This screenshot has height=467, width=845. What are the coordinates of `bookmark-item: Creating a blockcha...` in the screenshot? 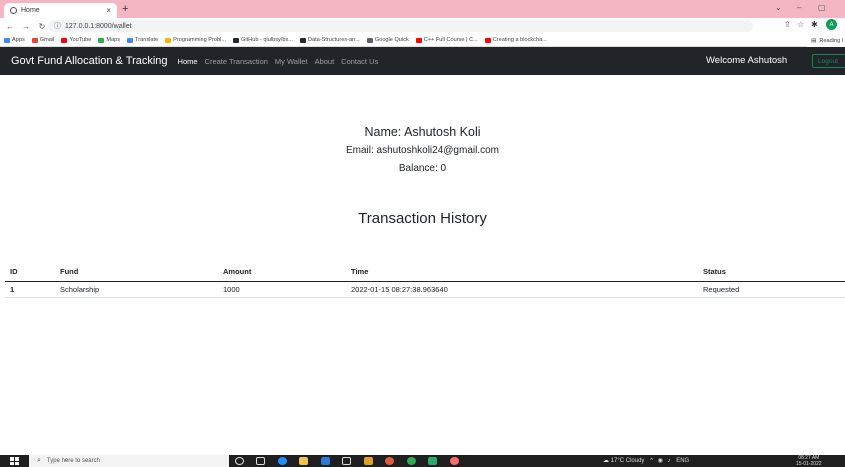 It's located at (515, 40).